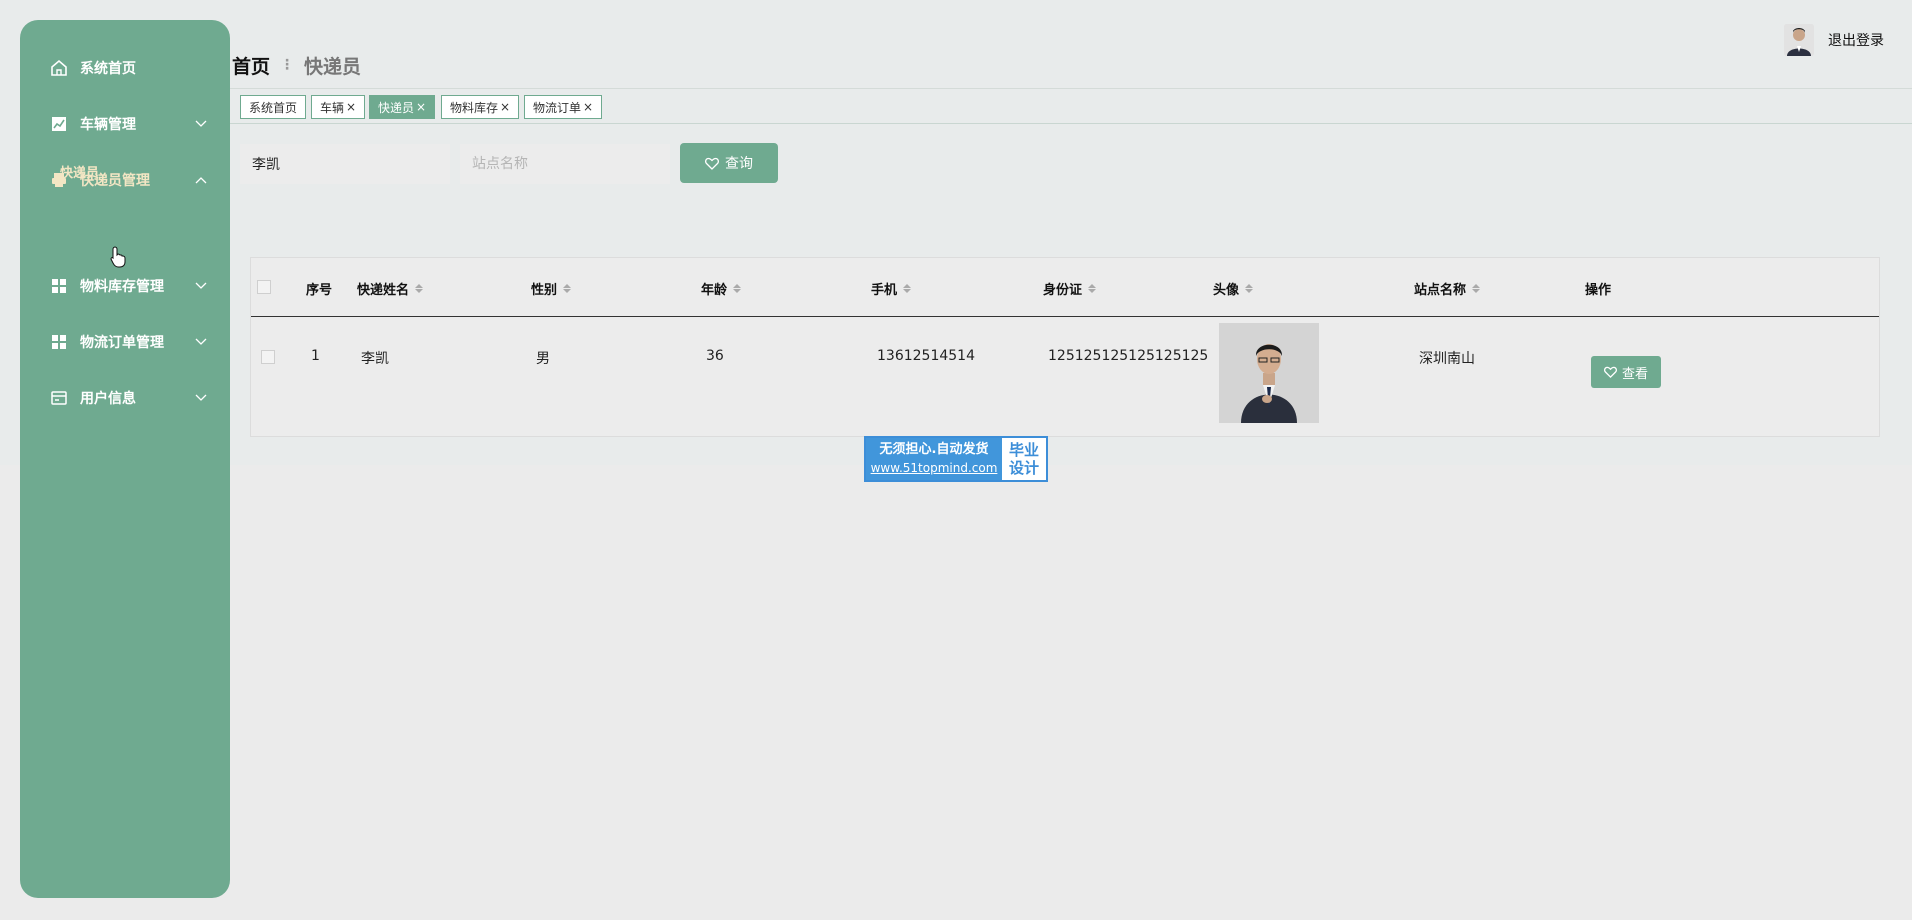 The width and height of the screenshot is (1912, 920). I want to click on sidebar-item-label: 系统首页, so click(108, 69).